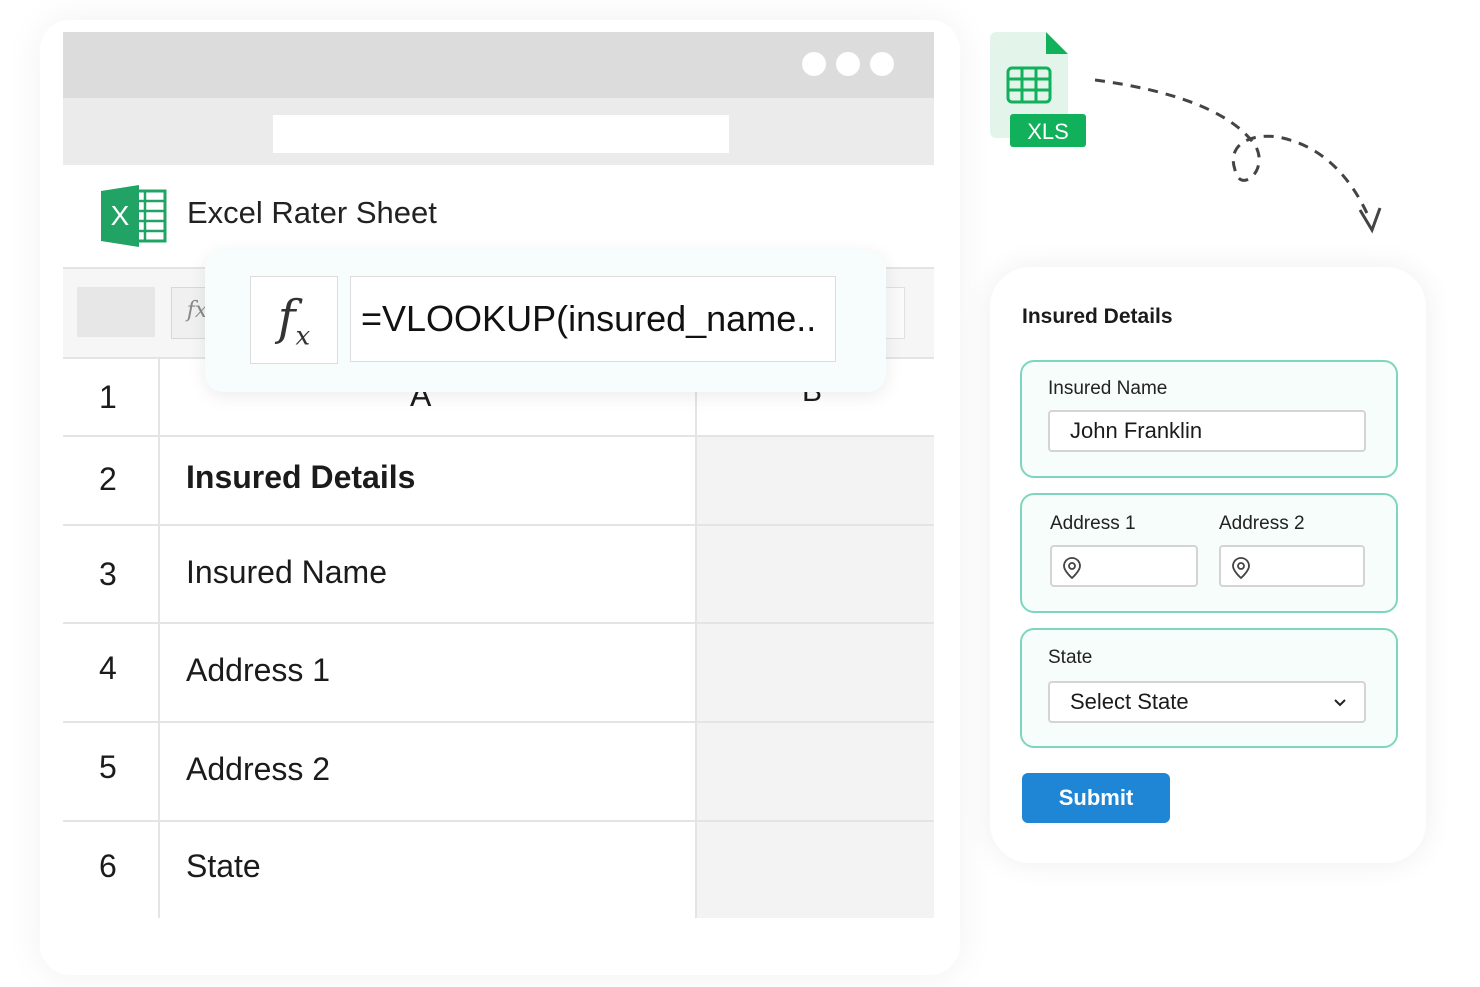 The height and width of the screenshot is (987, 1480). What do you see at coordinates (1238, 156) in the screenshot?
I see `dashed-arrow-icon` at bounding box center [1238, 156].